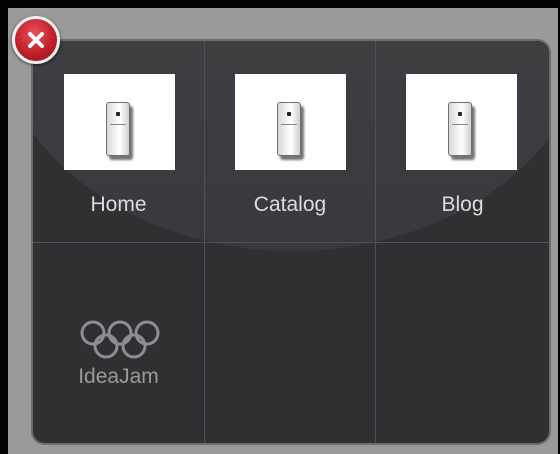  I want to click on launcher-item-home: Home, so click(119, 142).